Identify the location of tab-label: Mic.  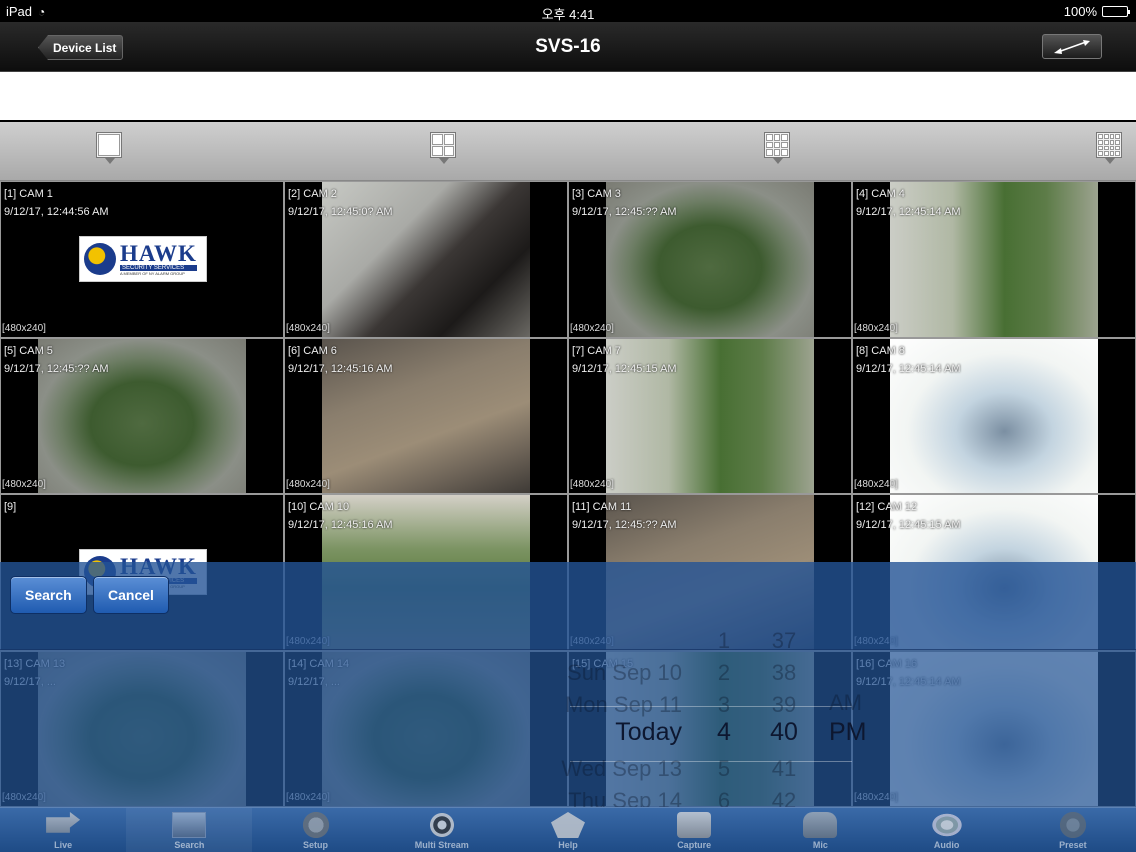
(820, 845).